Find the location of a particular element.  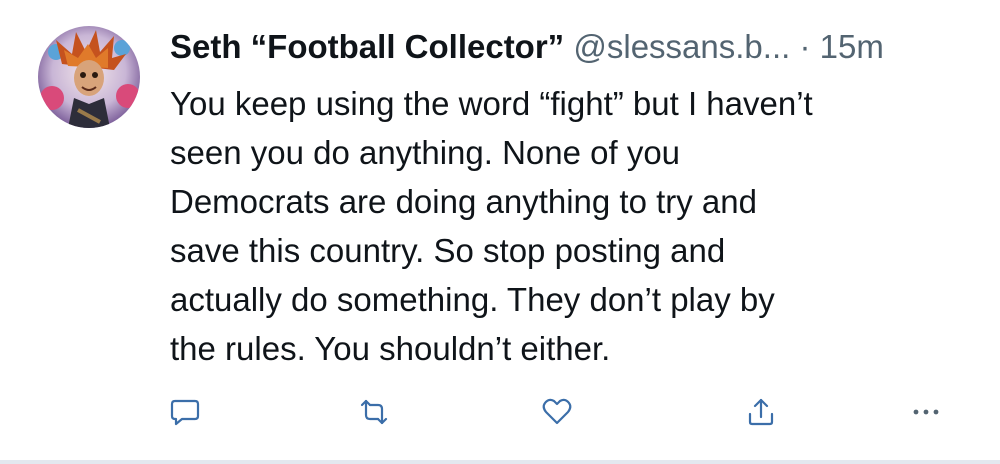

reply-button is located at coordinates (185, 412).